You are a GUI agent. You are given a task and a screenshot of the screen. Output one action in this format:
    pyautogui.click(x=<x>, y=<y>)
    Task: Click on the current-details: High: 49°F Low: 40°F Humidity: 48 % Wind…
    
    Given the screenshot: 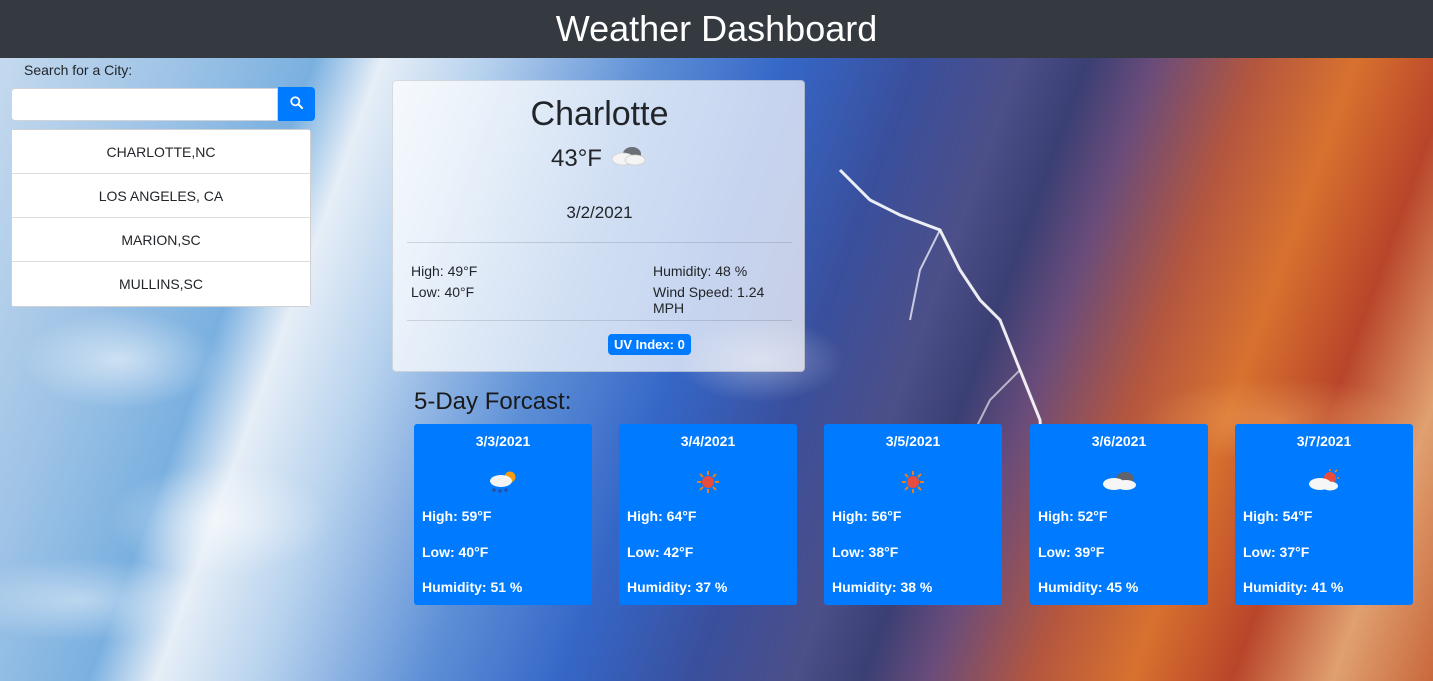 What is the action you would take?
    pyautogui.click(x=599, y=282)
    